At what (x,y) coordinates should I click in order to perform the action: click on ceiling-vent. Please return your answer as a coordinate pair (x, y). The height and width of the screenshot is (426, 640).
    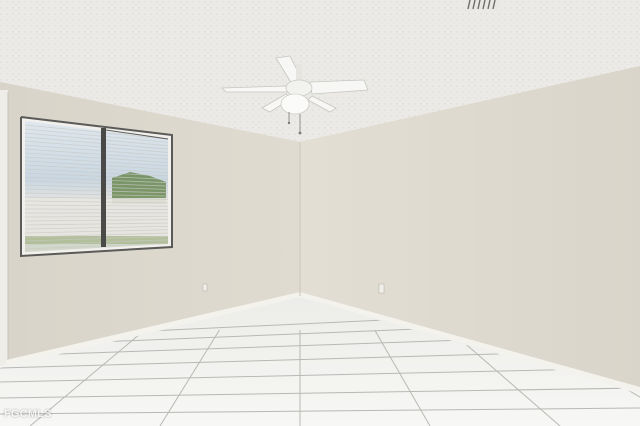
    Looking at the image, I should click on (483, 5).